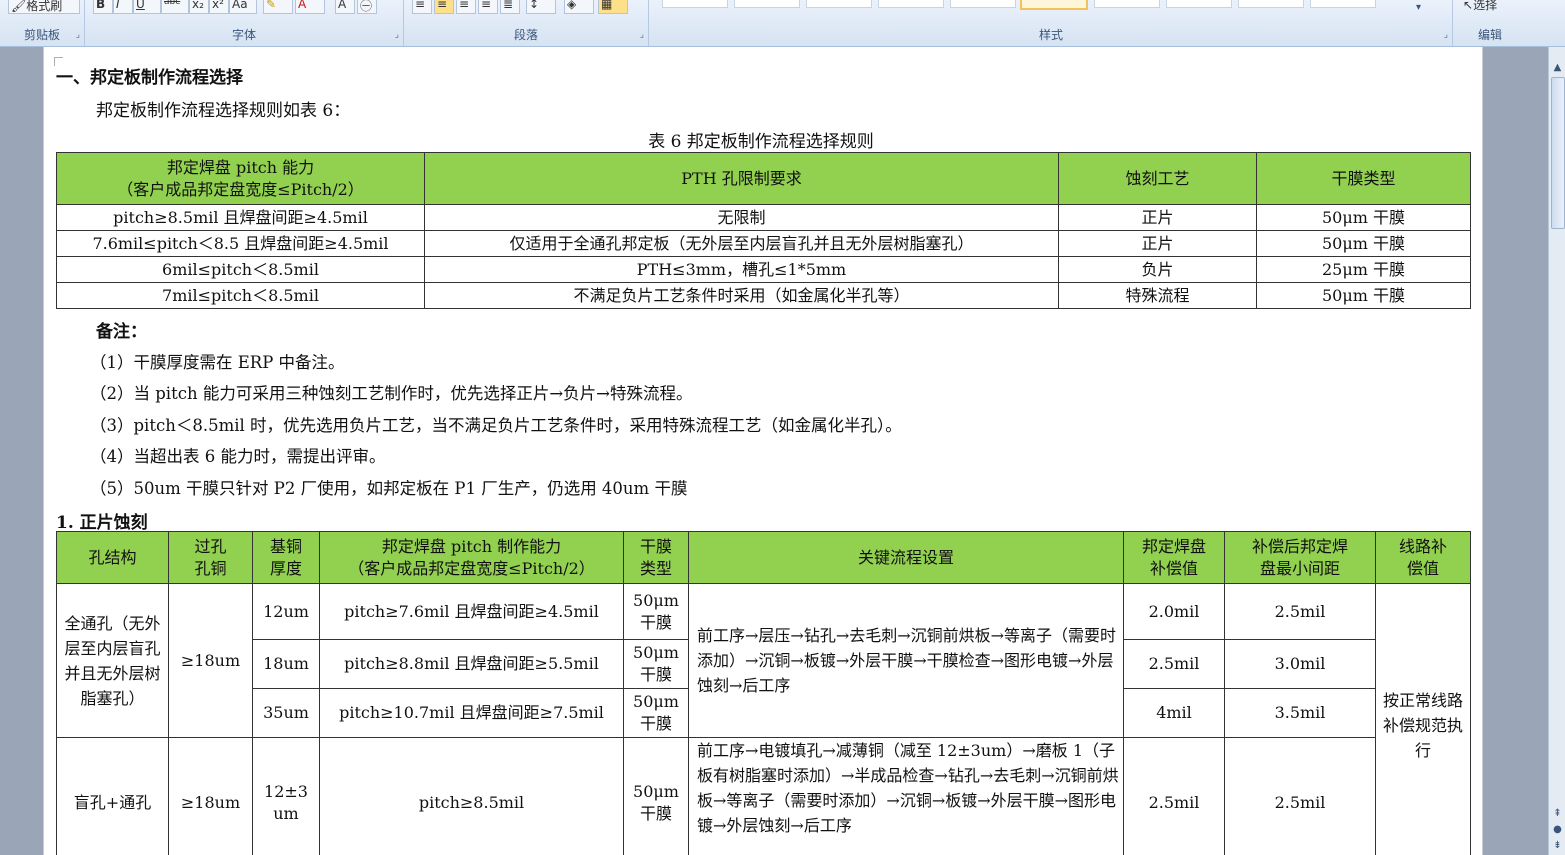 This screenshot has width=1565, height=855. I want to click on table-cell: 无限制, so click(741, 217).